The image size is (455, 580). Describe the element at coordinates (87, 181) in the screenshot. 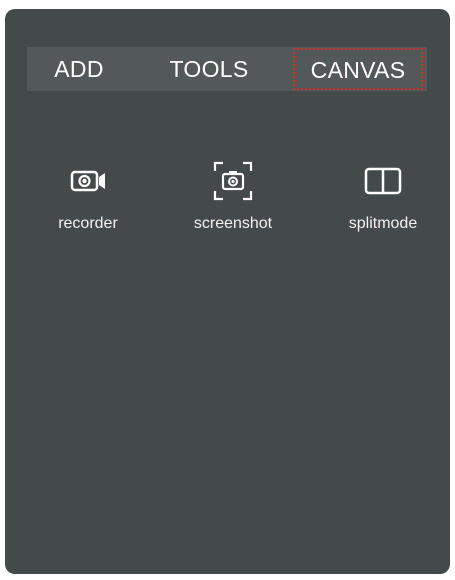

I see `video-camera-icon` at that location.